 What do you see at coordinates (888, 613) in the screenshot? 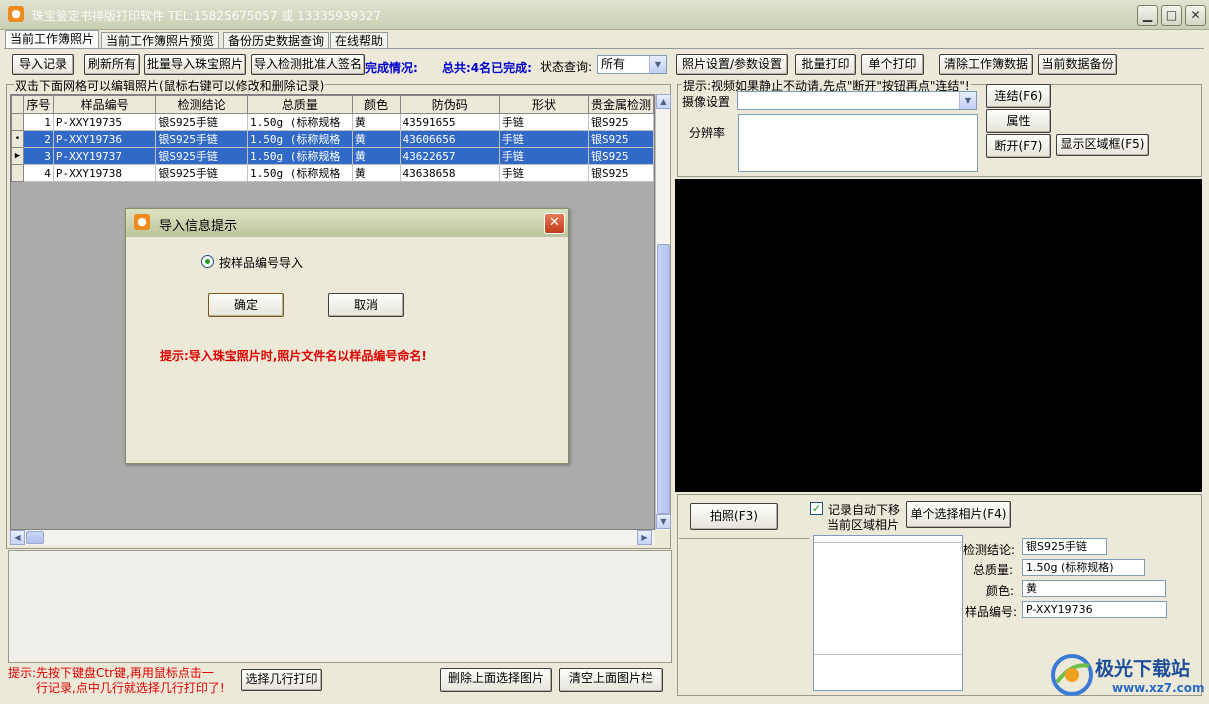
I see `current-region-photo` at bounding box center [888, 613].